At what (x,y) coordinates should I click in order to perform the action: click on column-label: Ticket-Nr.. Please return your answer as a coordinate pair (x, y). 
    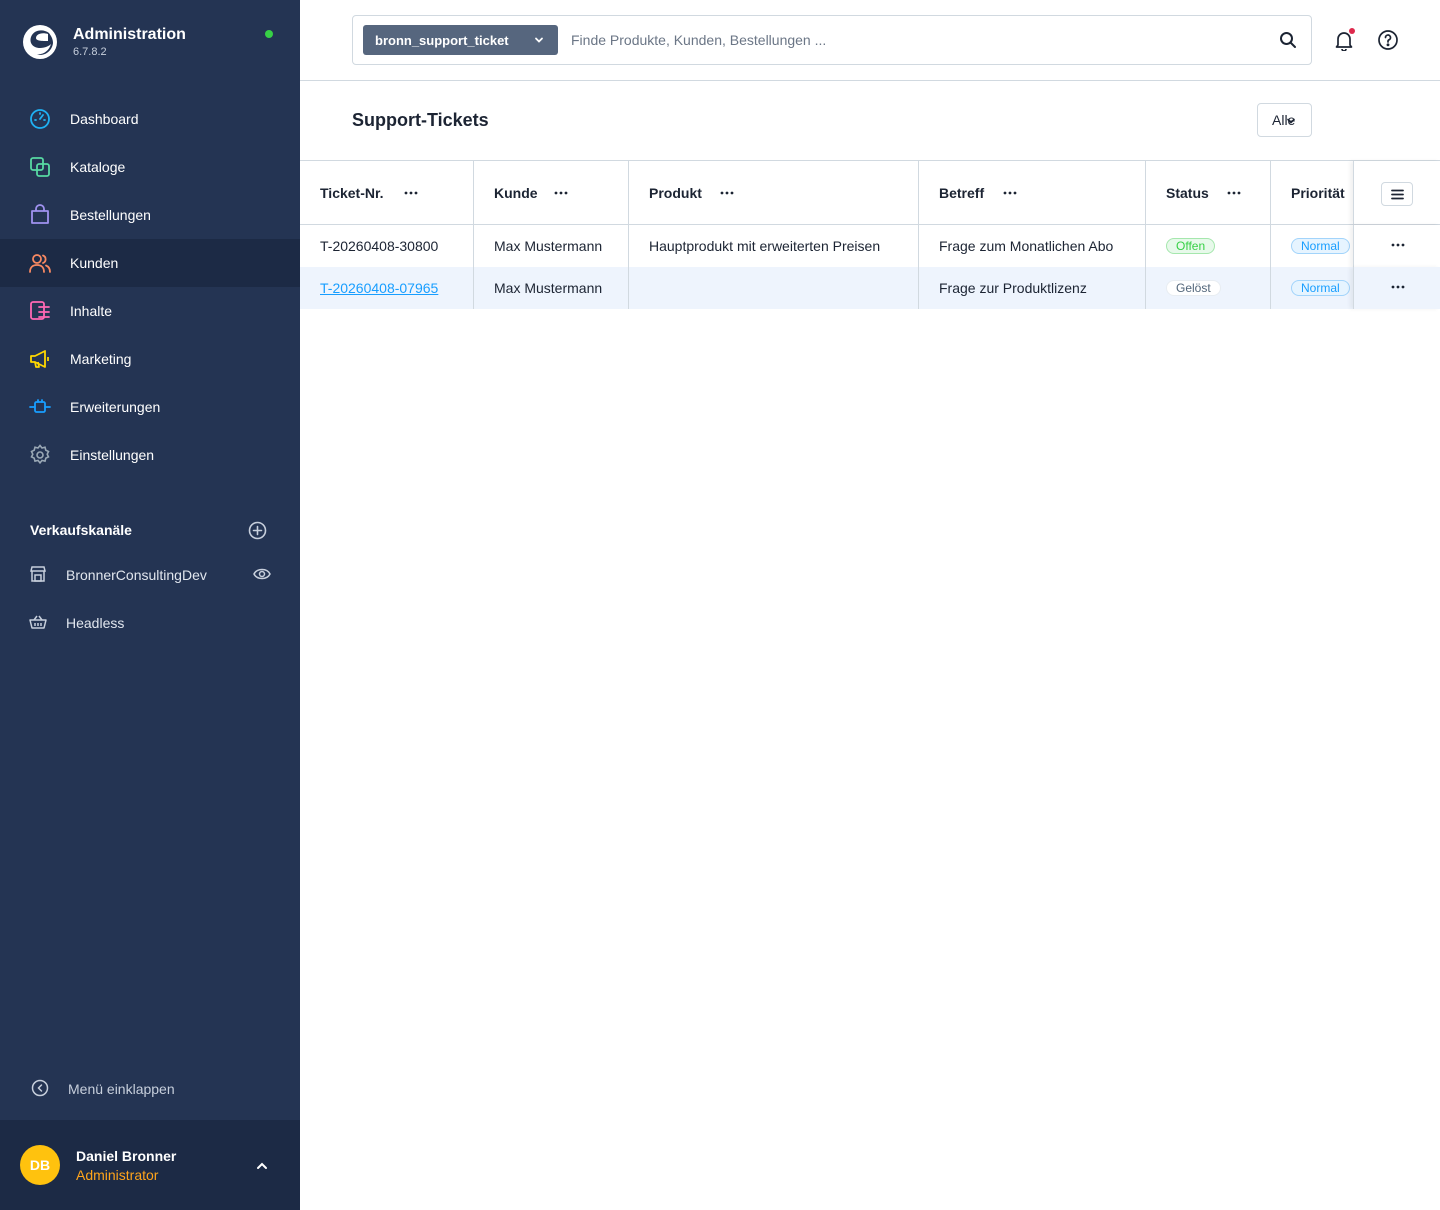
    Looking at the image, I should click on (352, 193).